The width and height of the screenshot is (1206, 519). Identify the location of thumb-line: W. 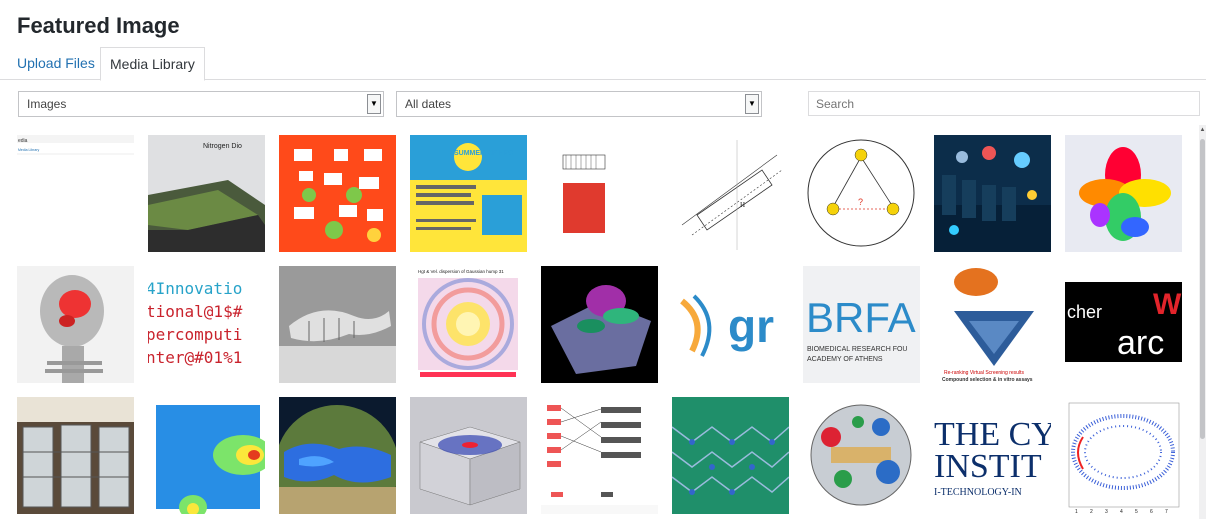
(1167, 304).